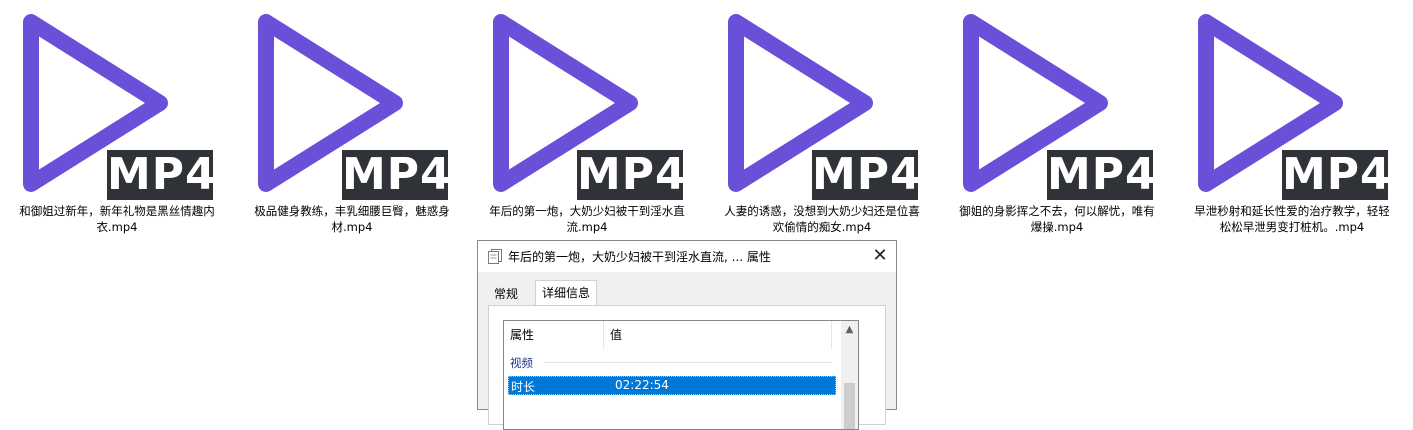 The width and height of the screenshot is (1413, 430). Describe the element at coordinates (642, 385) in the screenshot. I see `row-value: 02:22:54` at that location.